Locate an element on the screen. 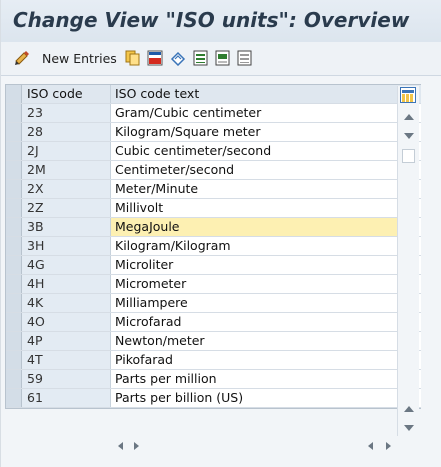  iso-code-text-cell: Micrometer is located at coordinates (254, 284).